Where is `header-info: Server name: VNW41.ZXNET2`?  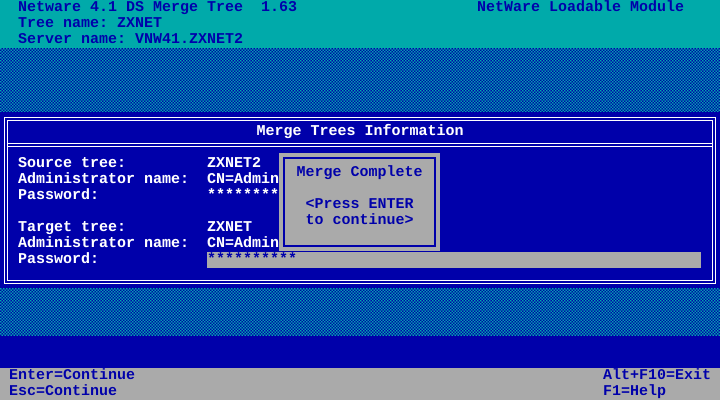 header-info: Server name: VNW41.ZXNET2 is located at coordinates (131, 40).